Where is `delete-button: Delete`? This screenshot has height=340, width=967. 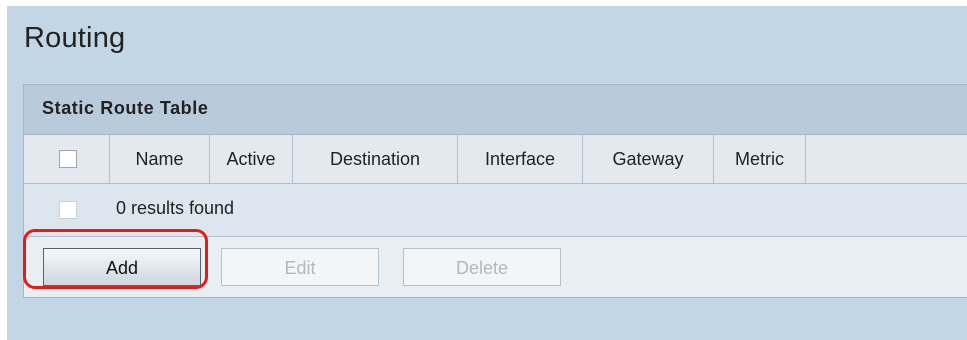 delete-button: Delete is located at coordinates (482, 267).